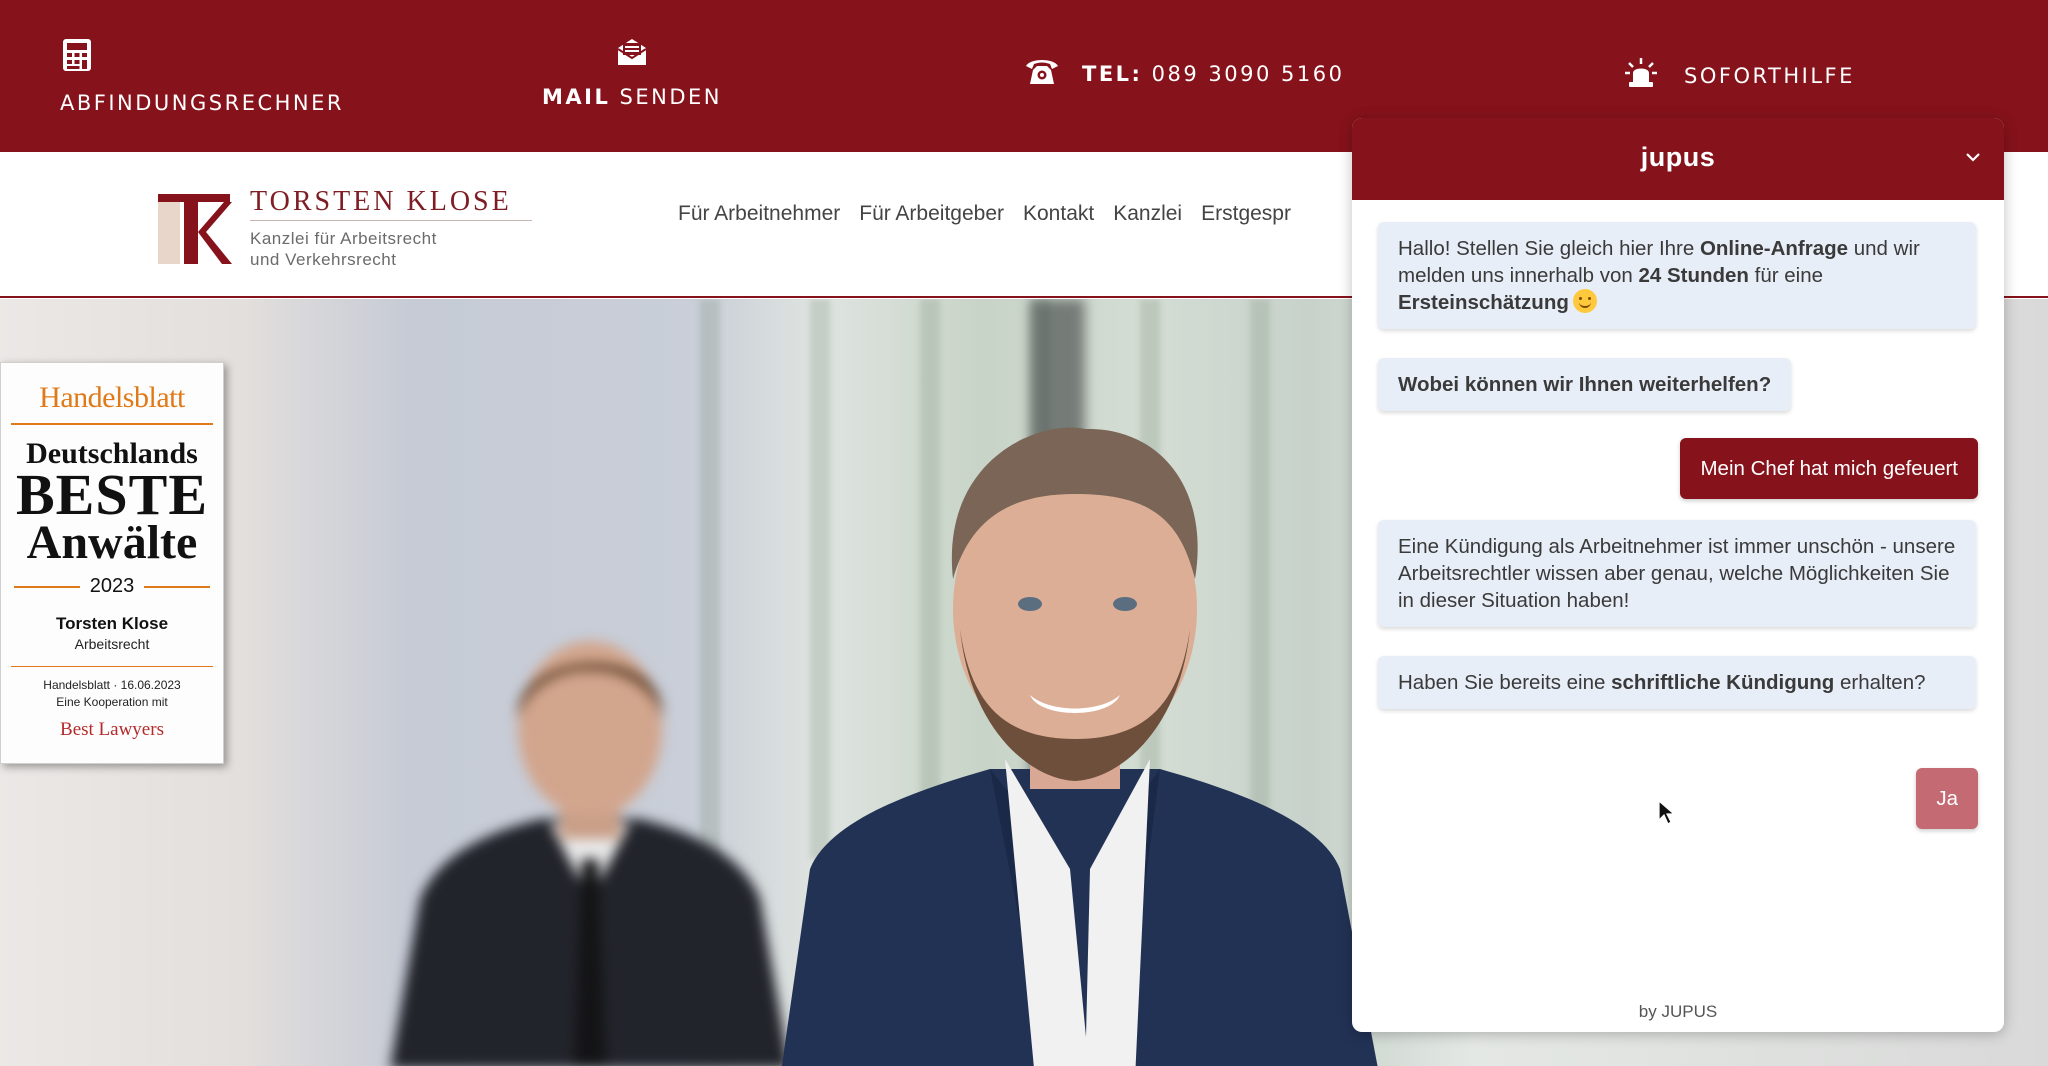  Describe the element at coordinates (112, 397) in the screenshot. I see `award-publisher: Handelsblatt` at that location.